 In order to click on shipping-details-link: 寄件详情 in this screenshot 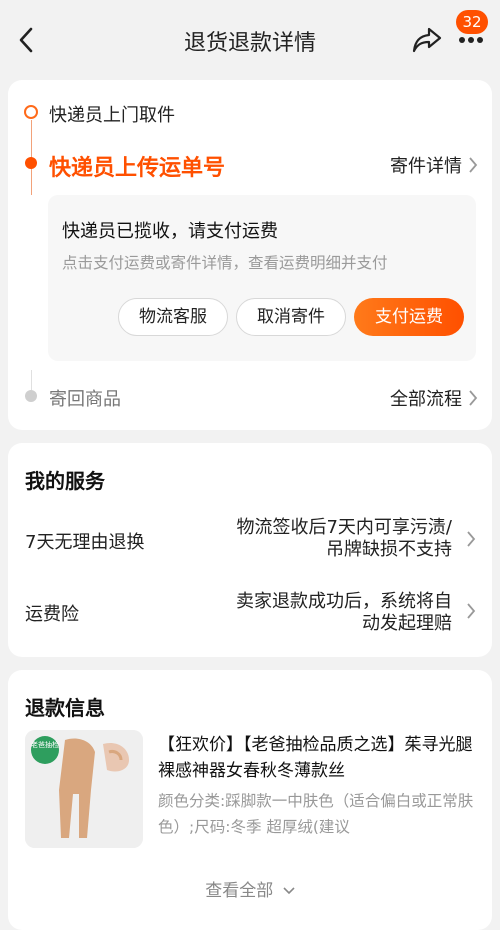, I will do `click(434, 165)`.